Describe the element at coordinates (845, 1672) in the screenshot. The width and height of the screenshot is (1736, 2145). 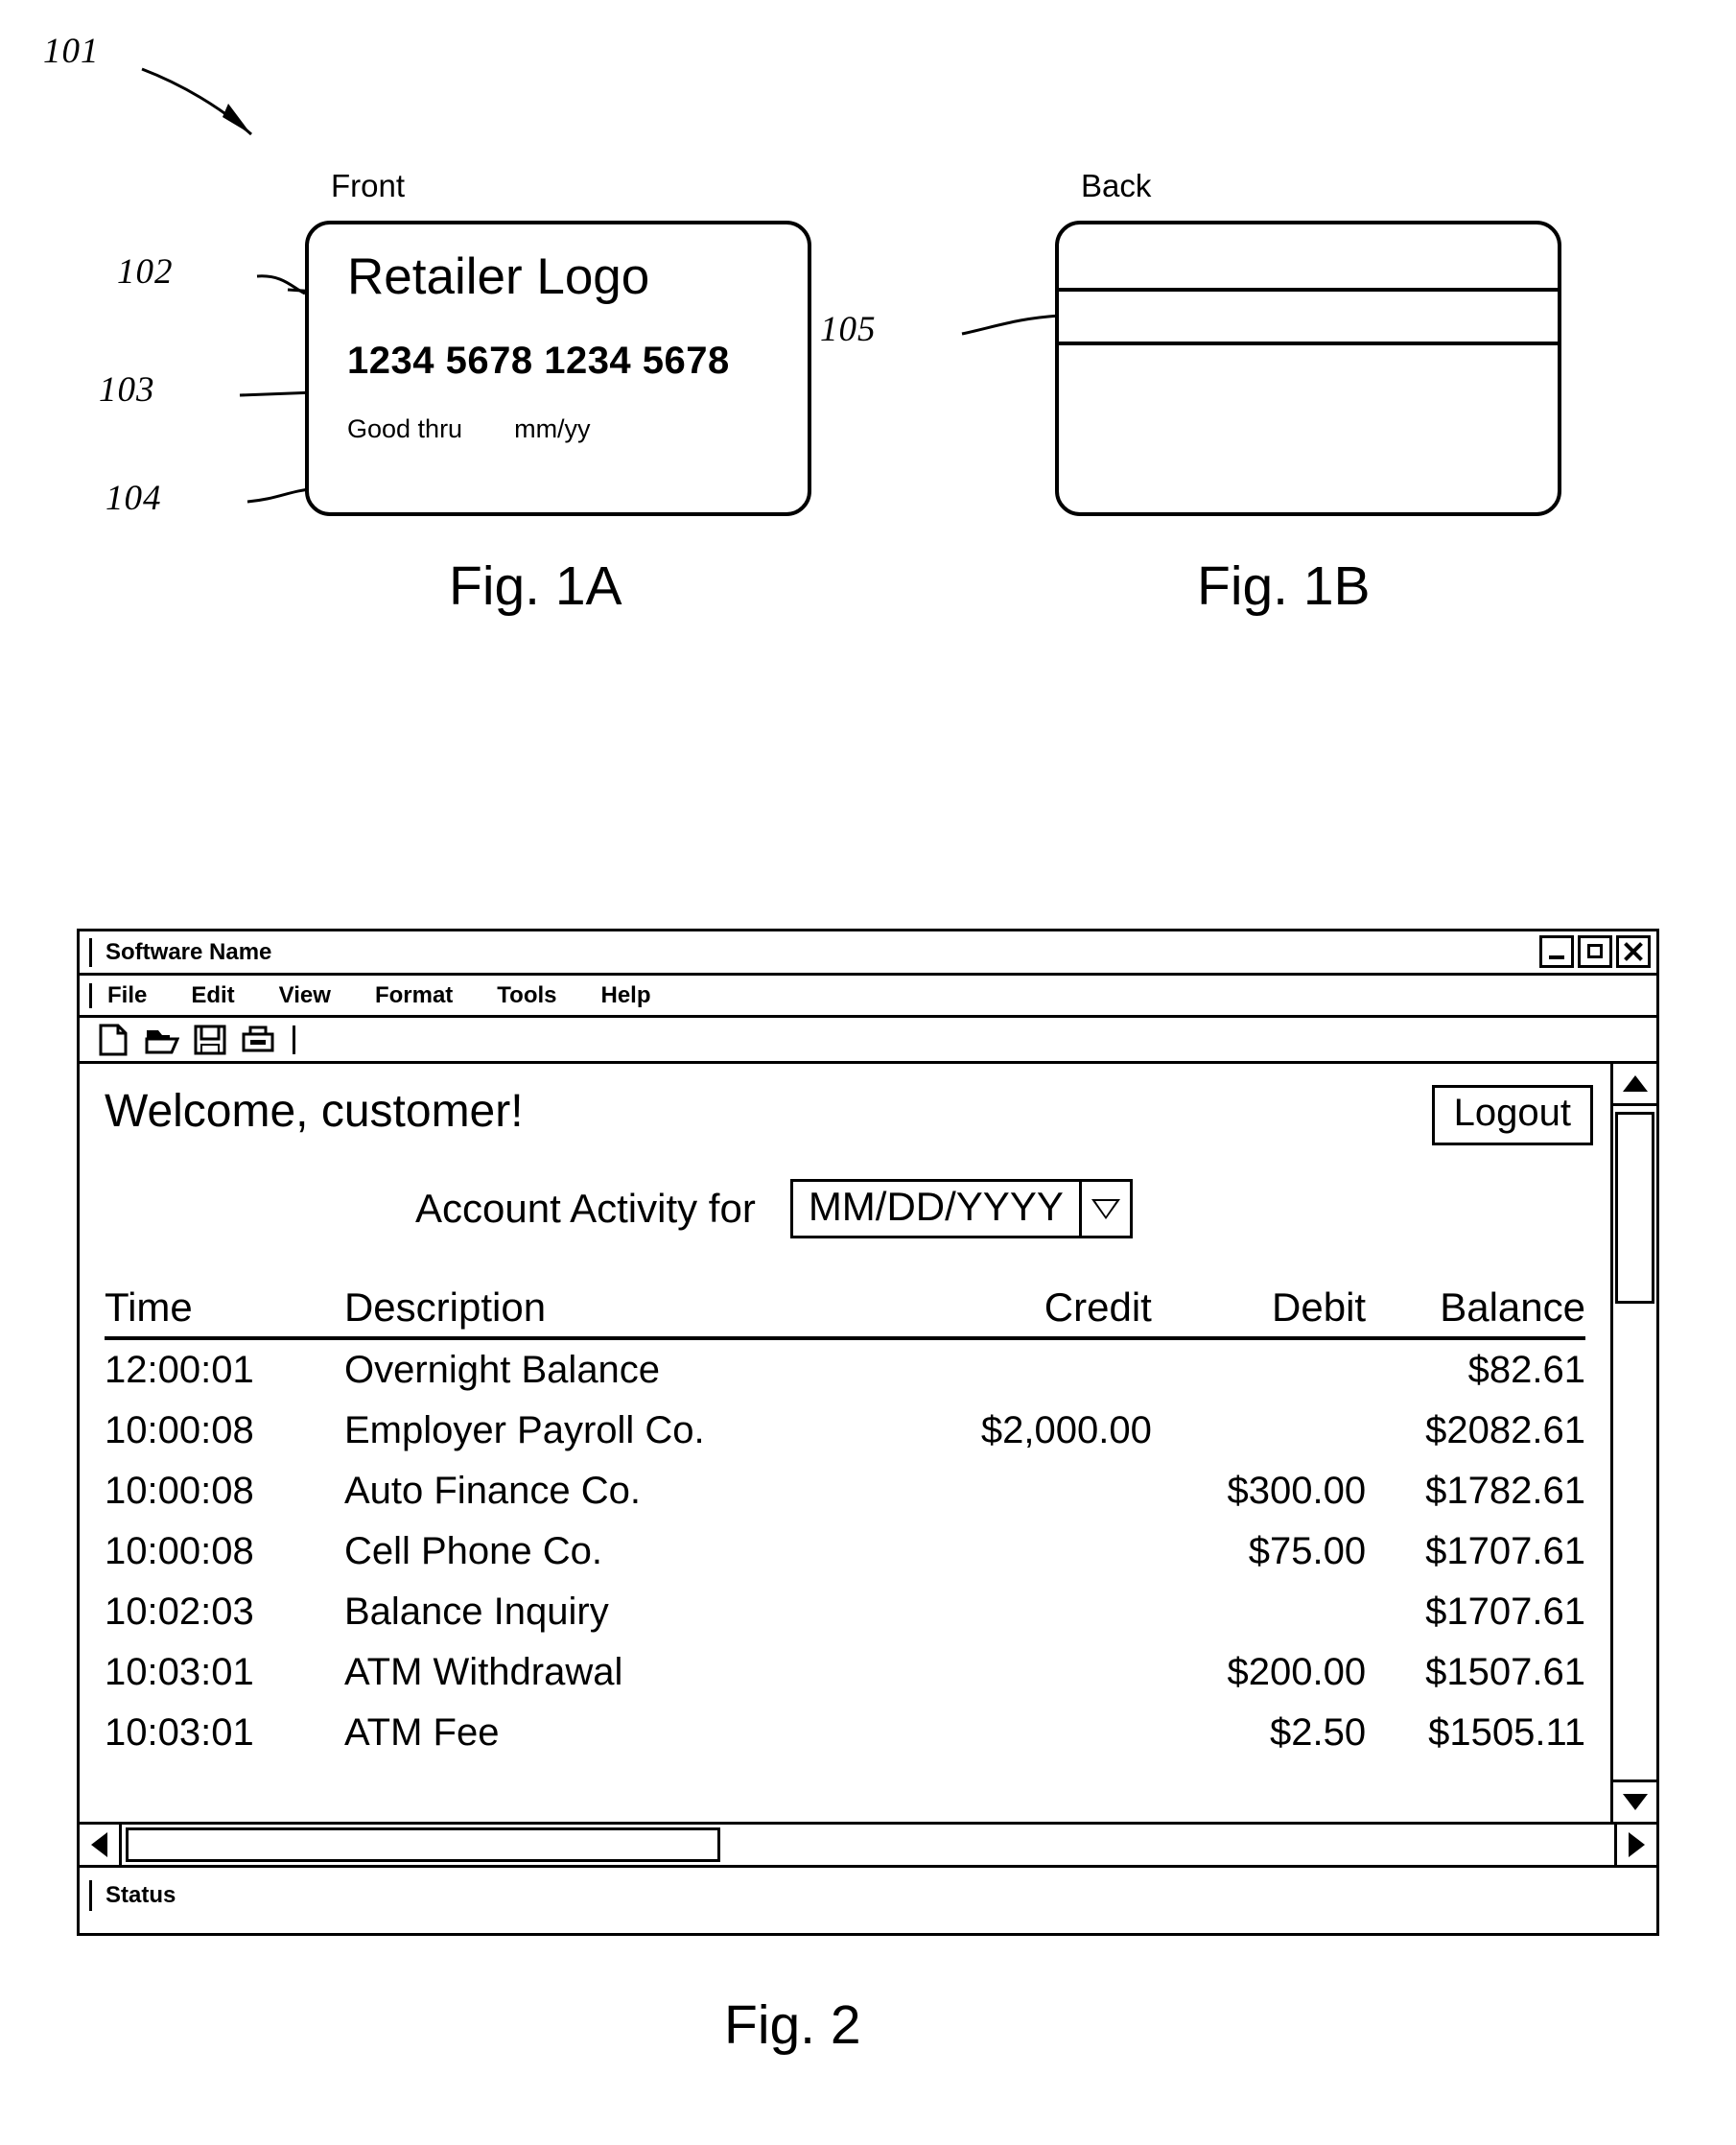
I see `table-row: 10:03:01 ATM Withdrawal $200.00 $1507.61` at that location.